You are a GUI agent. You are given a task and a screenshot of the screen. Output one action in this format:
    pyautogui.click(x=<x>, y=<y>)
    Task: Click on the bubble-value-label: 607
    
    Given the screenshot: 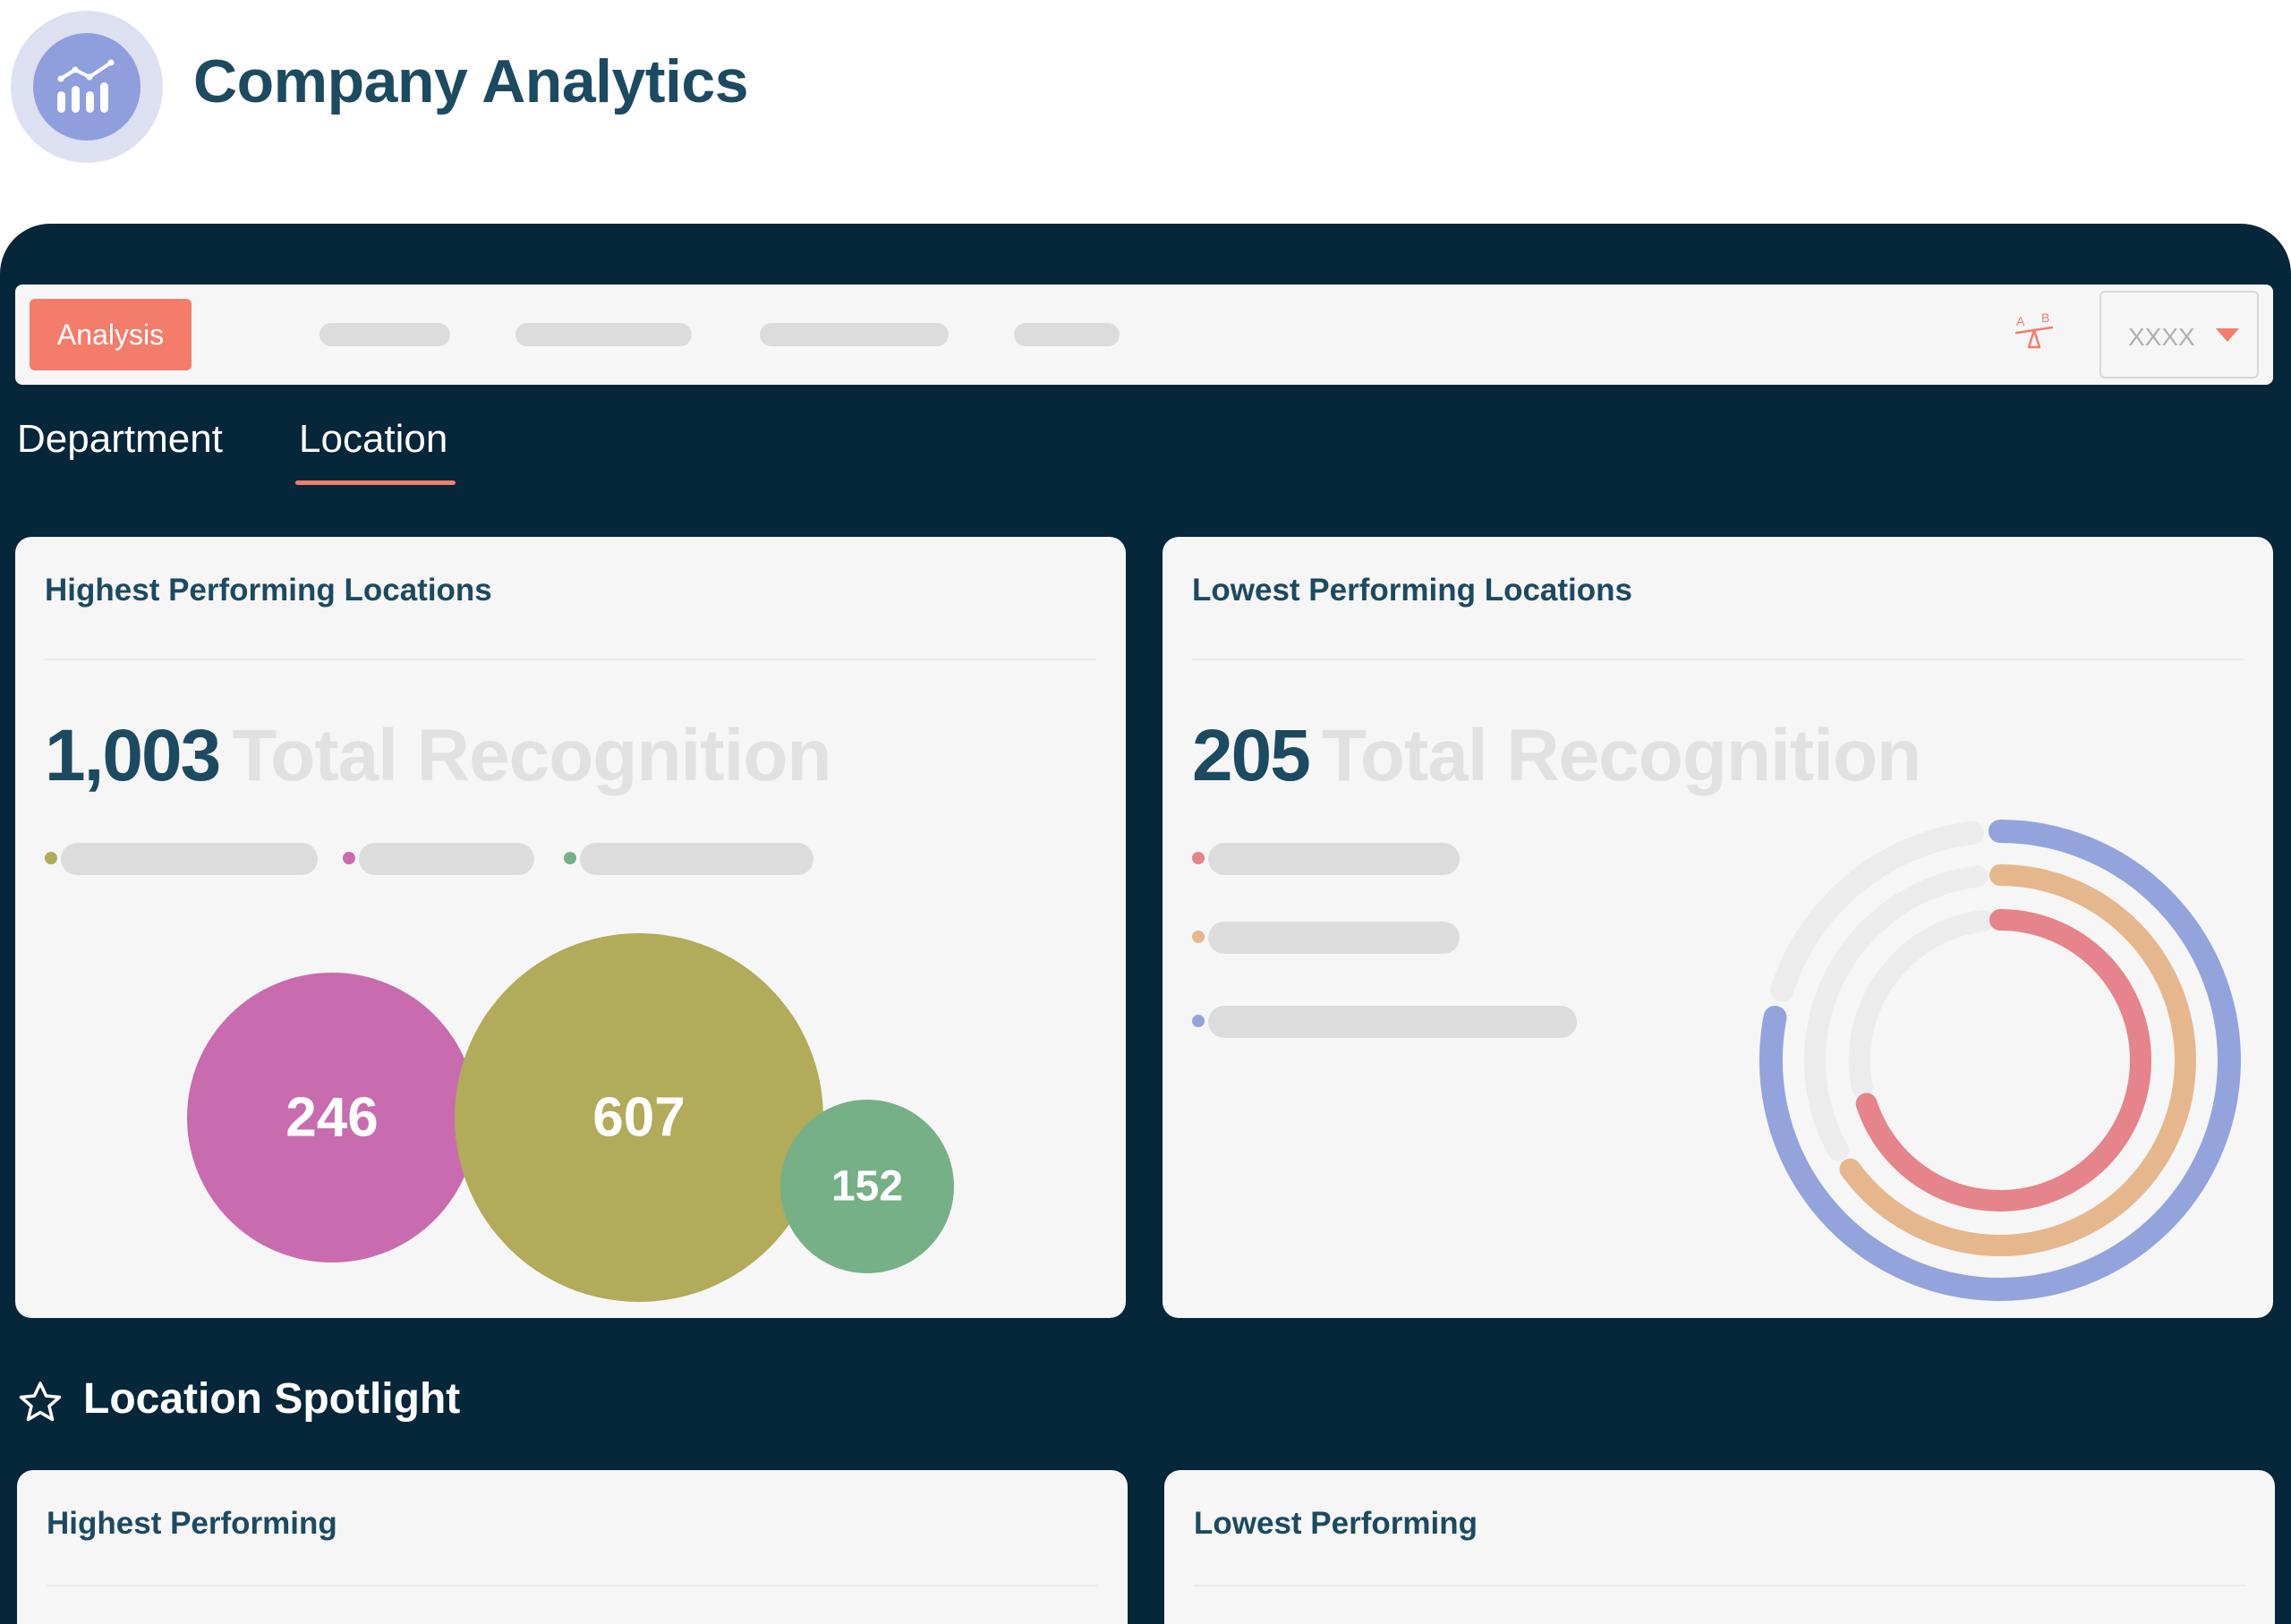 What is the action you would take?
    pyautogui.click(x=638, y=1118)
    